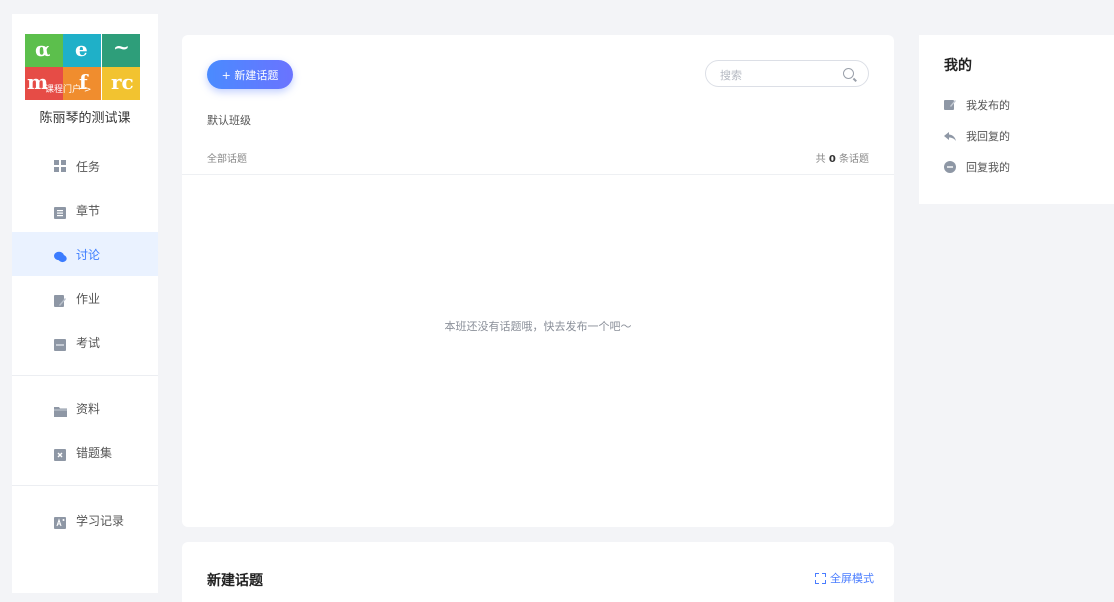 This screenshot has width=1114, height=602. What do you see at coordinates (60, 255) in the screenshot?
I see `chat-bubbles-icon` at bounding box center [60, 255].